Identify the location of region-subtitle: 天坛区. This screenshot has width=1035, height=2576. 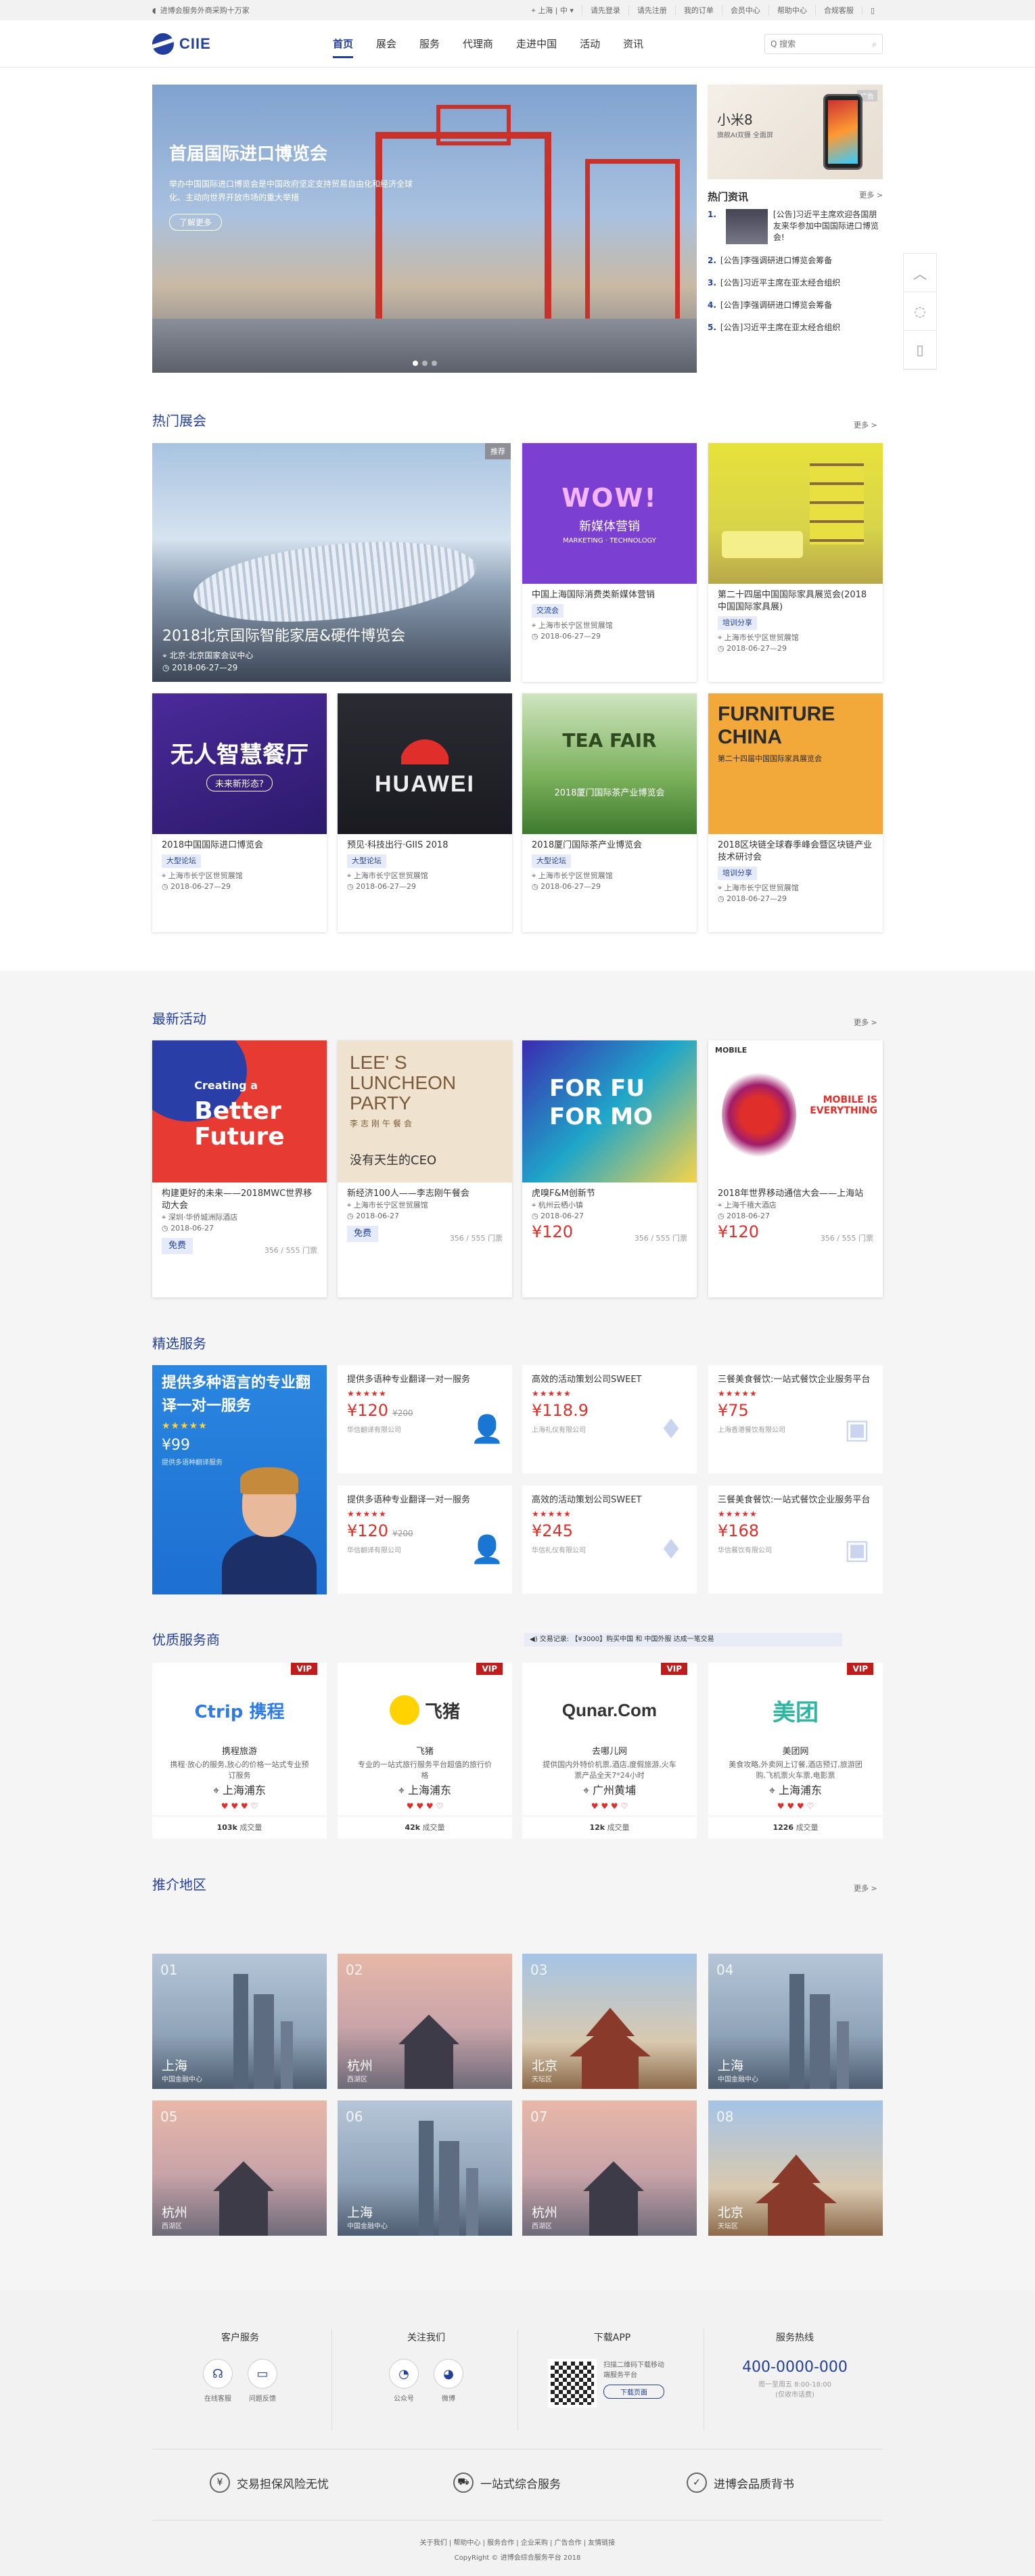
(728, 2226).